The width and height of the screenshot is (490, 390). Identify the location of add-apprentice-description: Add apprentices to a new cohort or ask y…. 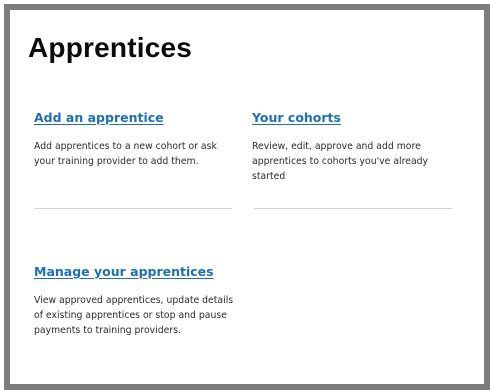
(125, 154).